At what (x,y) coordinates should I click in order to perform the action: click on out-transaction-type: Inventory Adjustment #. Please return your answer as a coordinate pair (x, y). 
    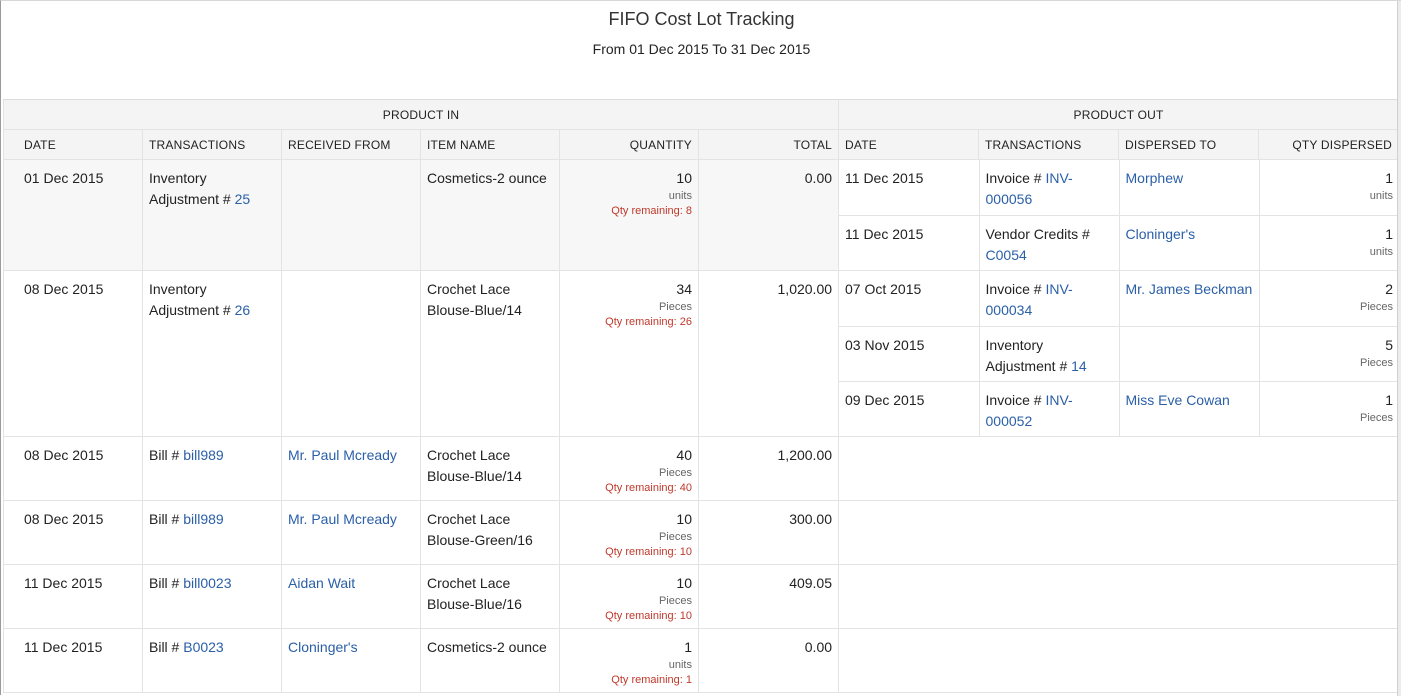
    Looking at the image, I should click on (1028, 355).